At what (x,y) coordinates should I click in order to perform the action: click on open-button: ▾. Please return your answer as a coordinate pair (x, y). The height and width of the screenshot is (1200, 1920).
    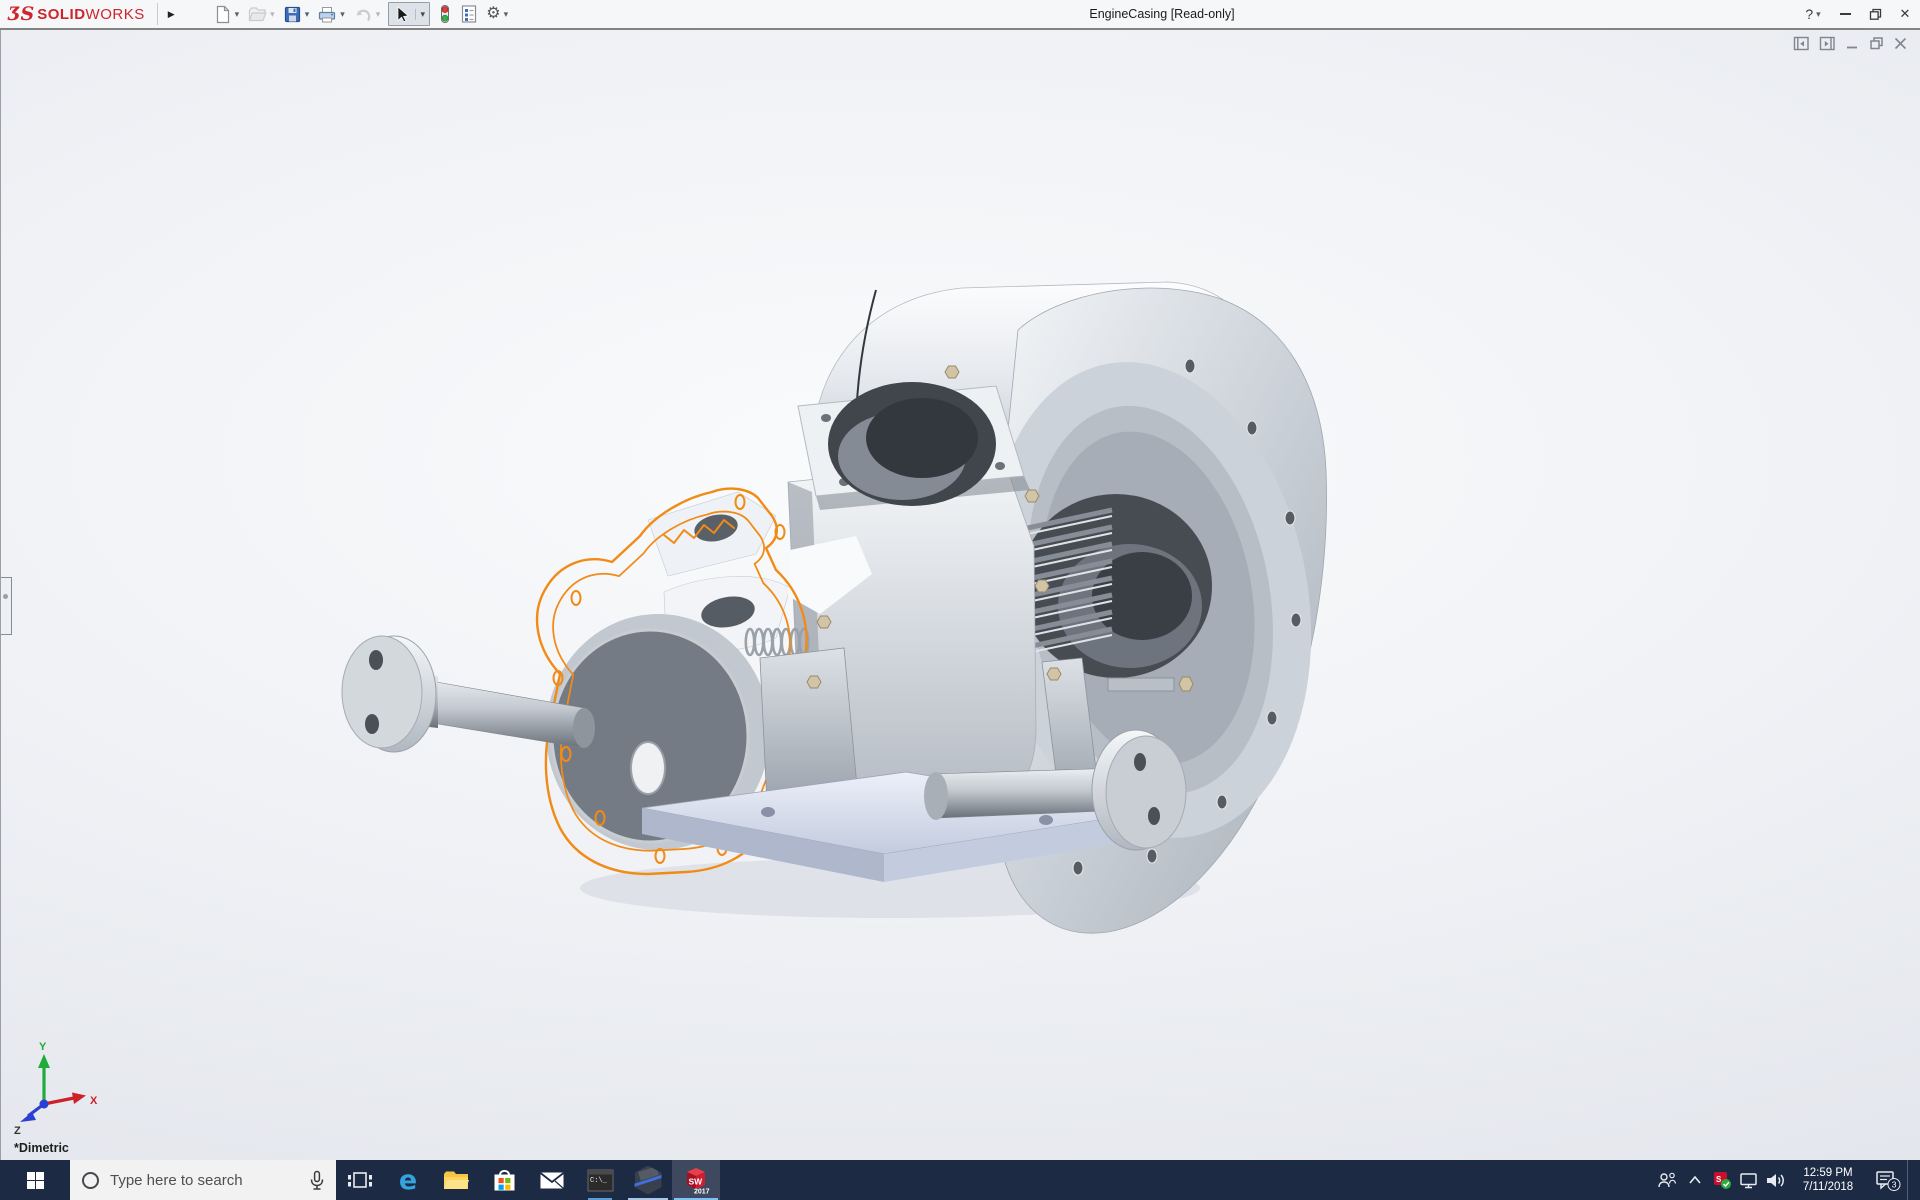
    Looking at the image, I should click on (261, 14).